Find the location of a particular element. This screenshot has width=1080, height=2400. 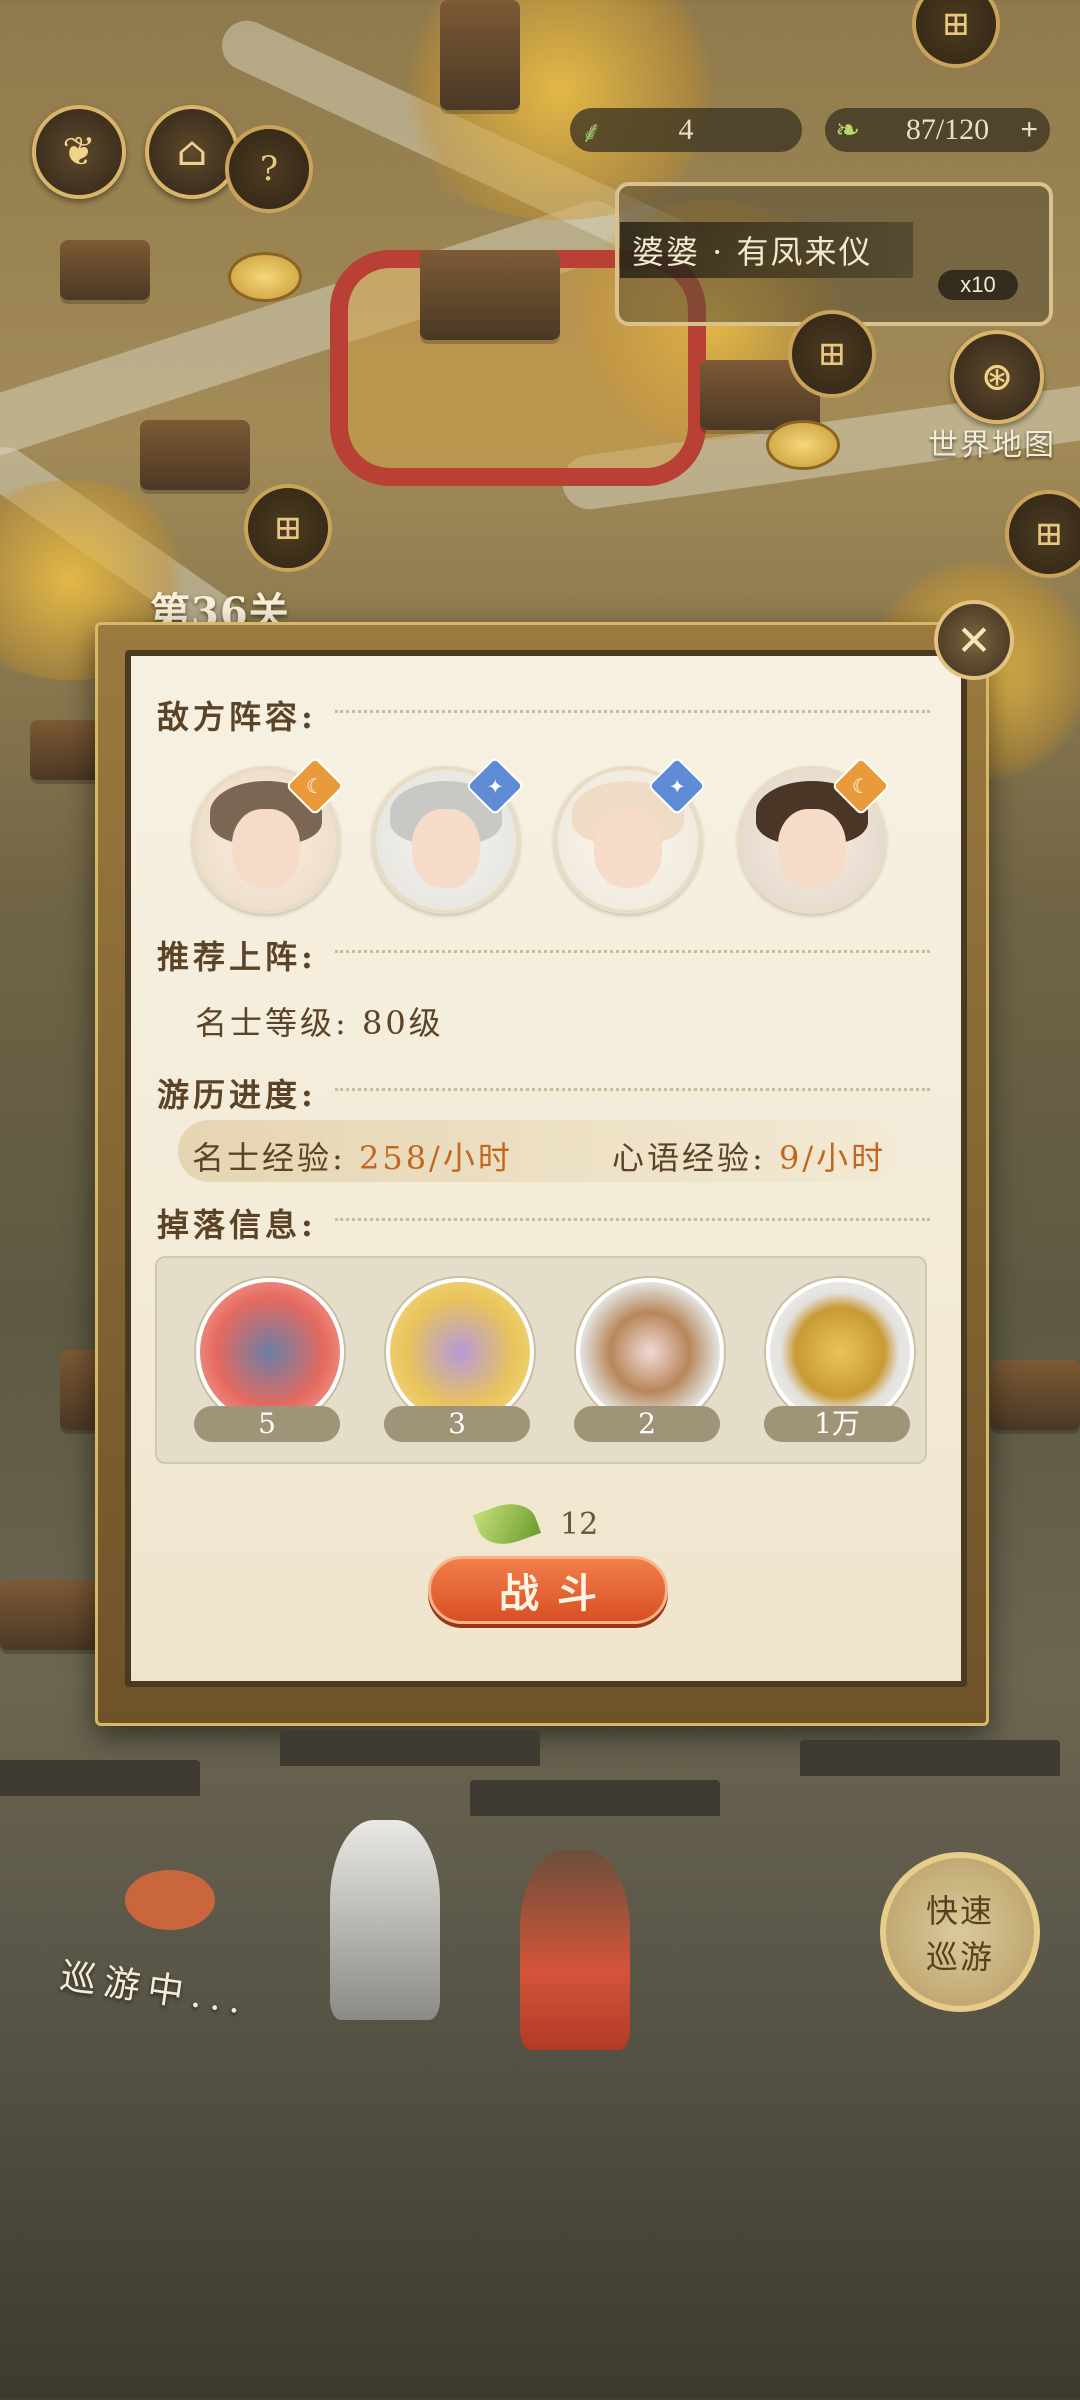

world-map-icon: ⊛ is located at coordinates (997, 377).